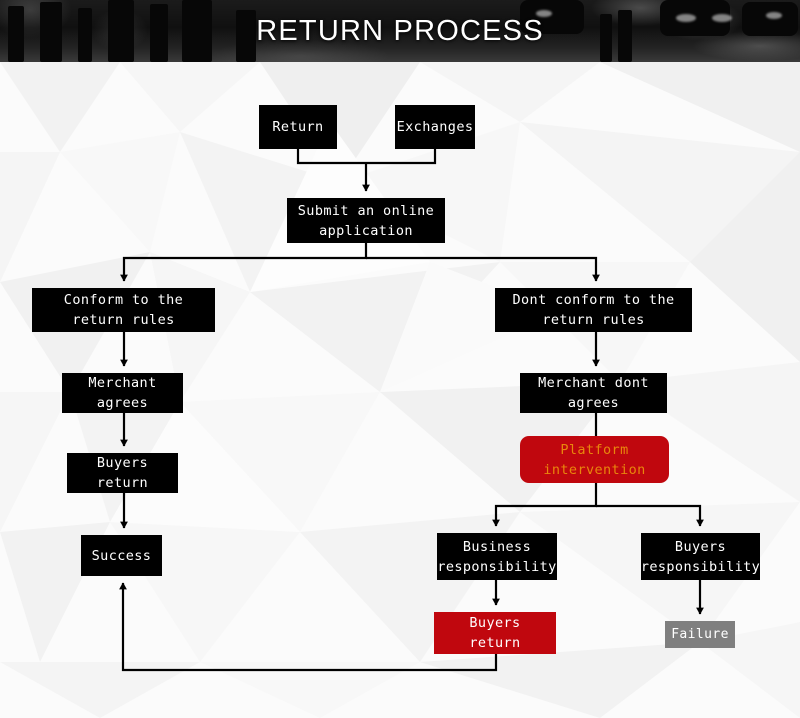  I want to click on edge-submit-to-conform, so click(244, 262).